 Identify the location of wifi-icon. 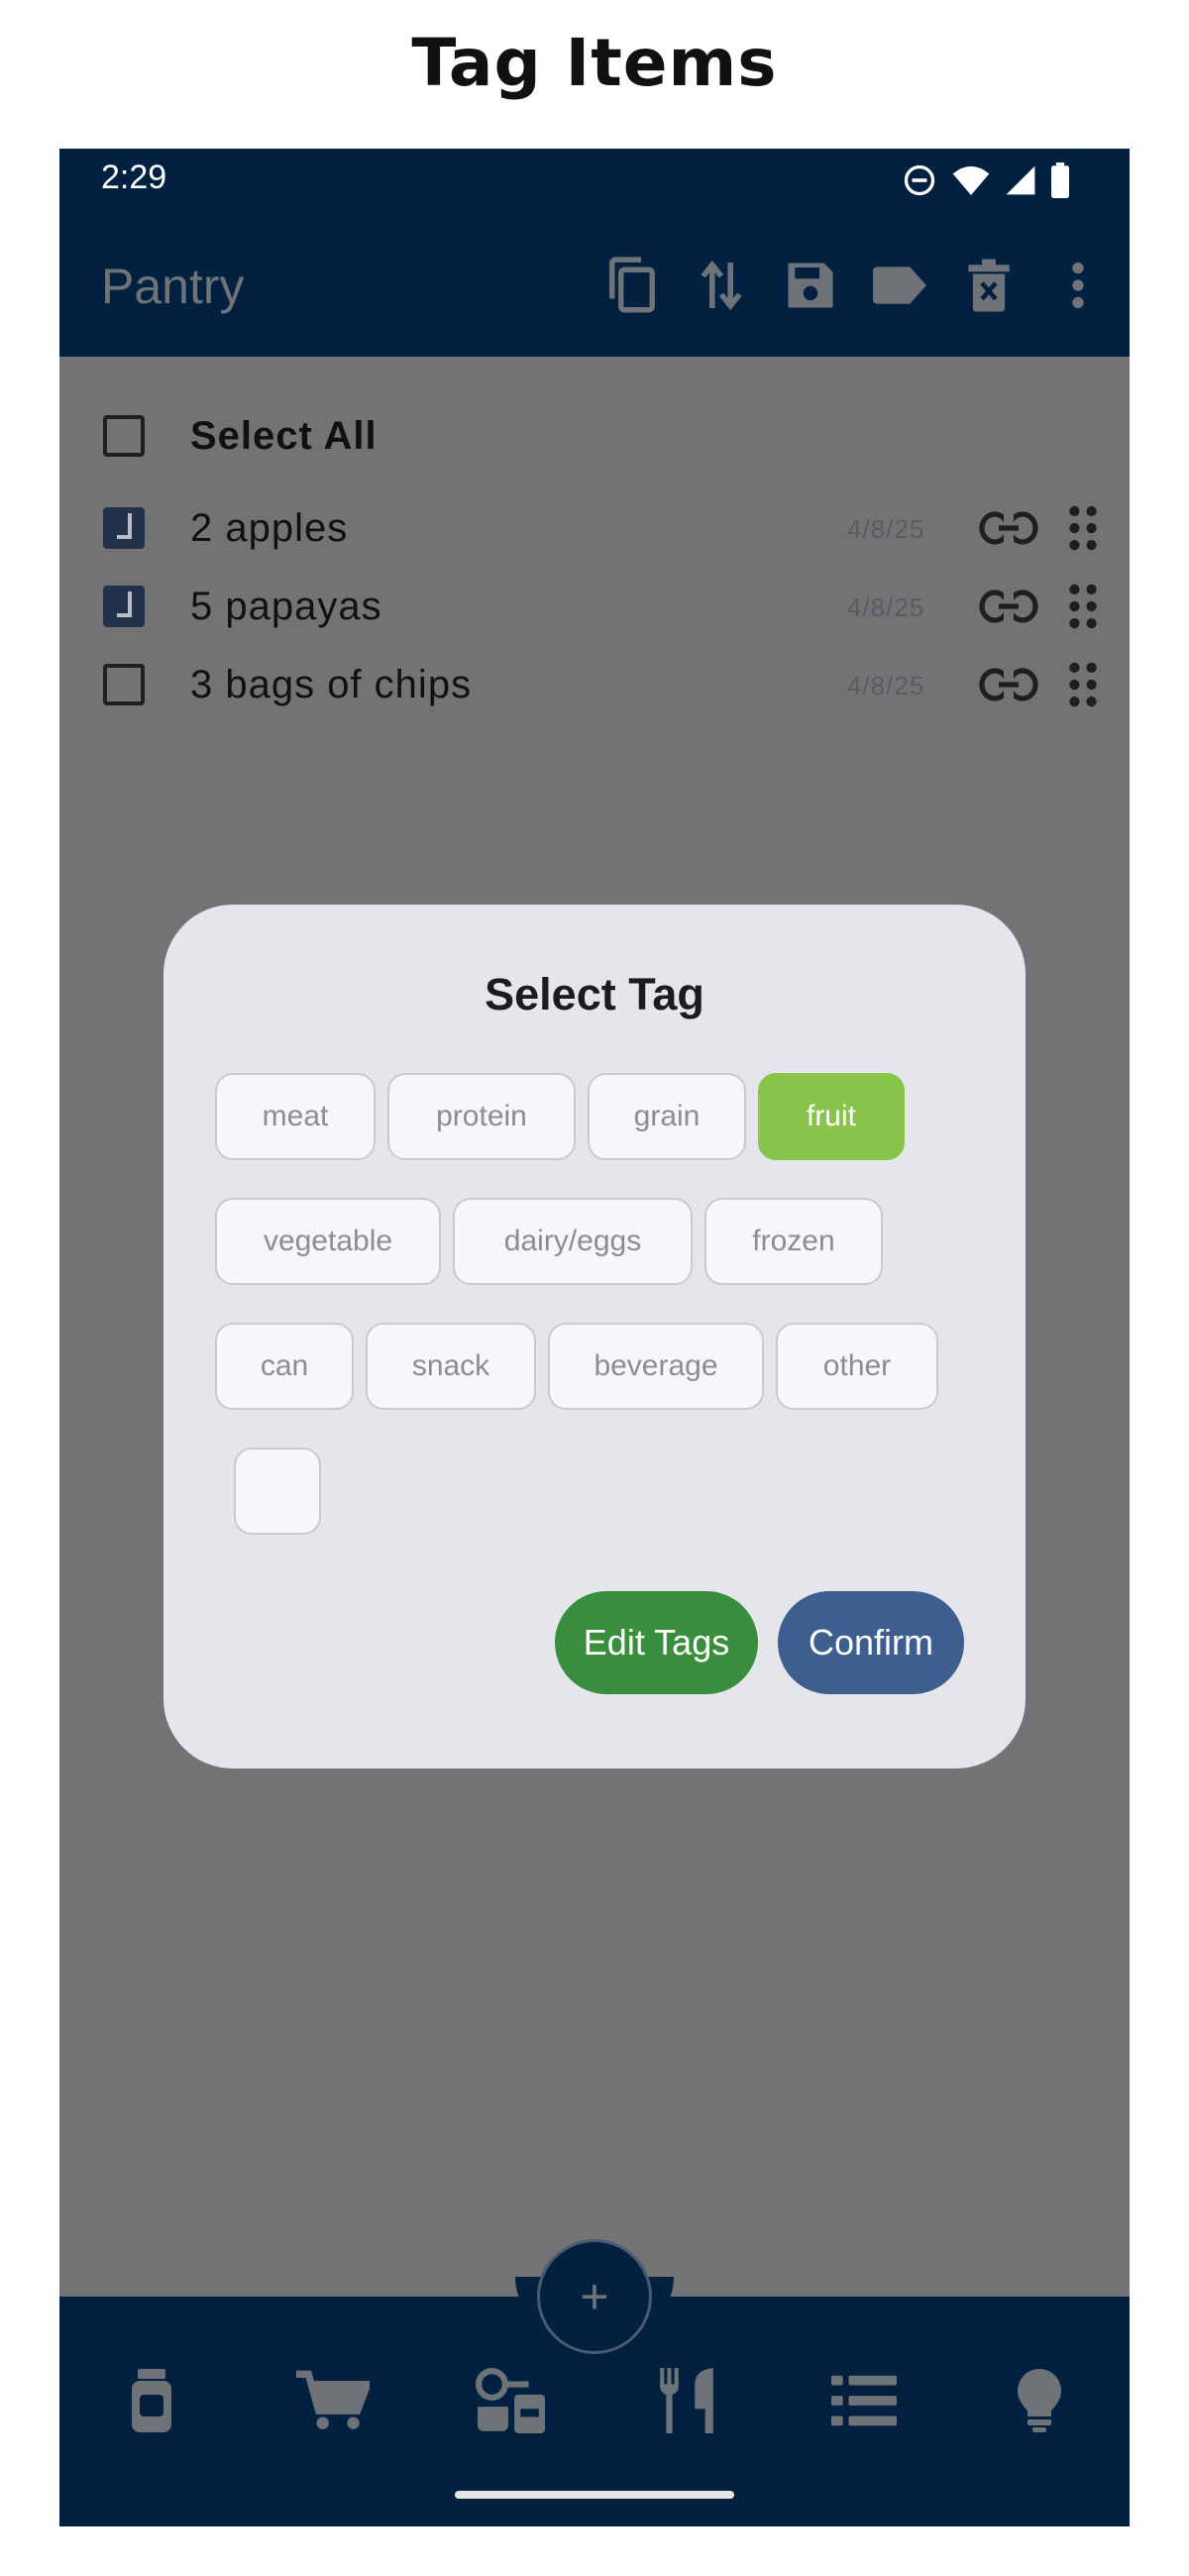
(971, 180).